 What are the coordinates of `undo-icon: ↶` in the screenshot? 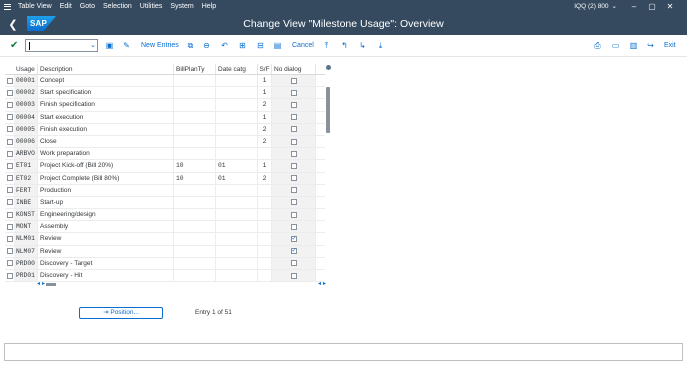 It's located at (224, 45).